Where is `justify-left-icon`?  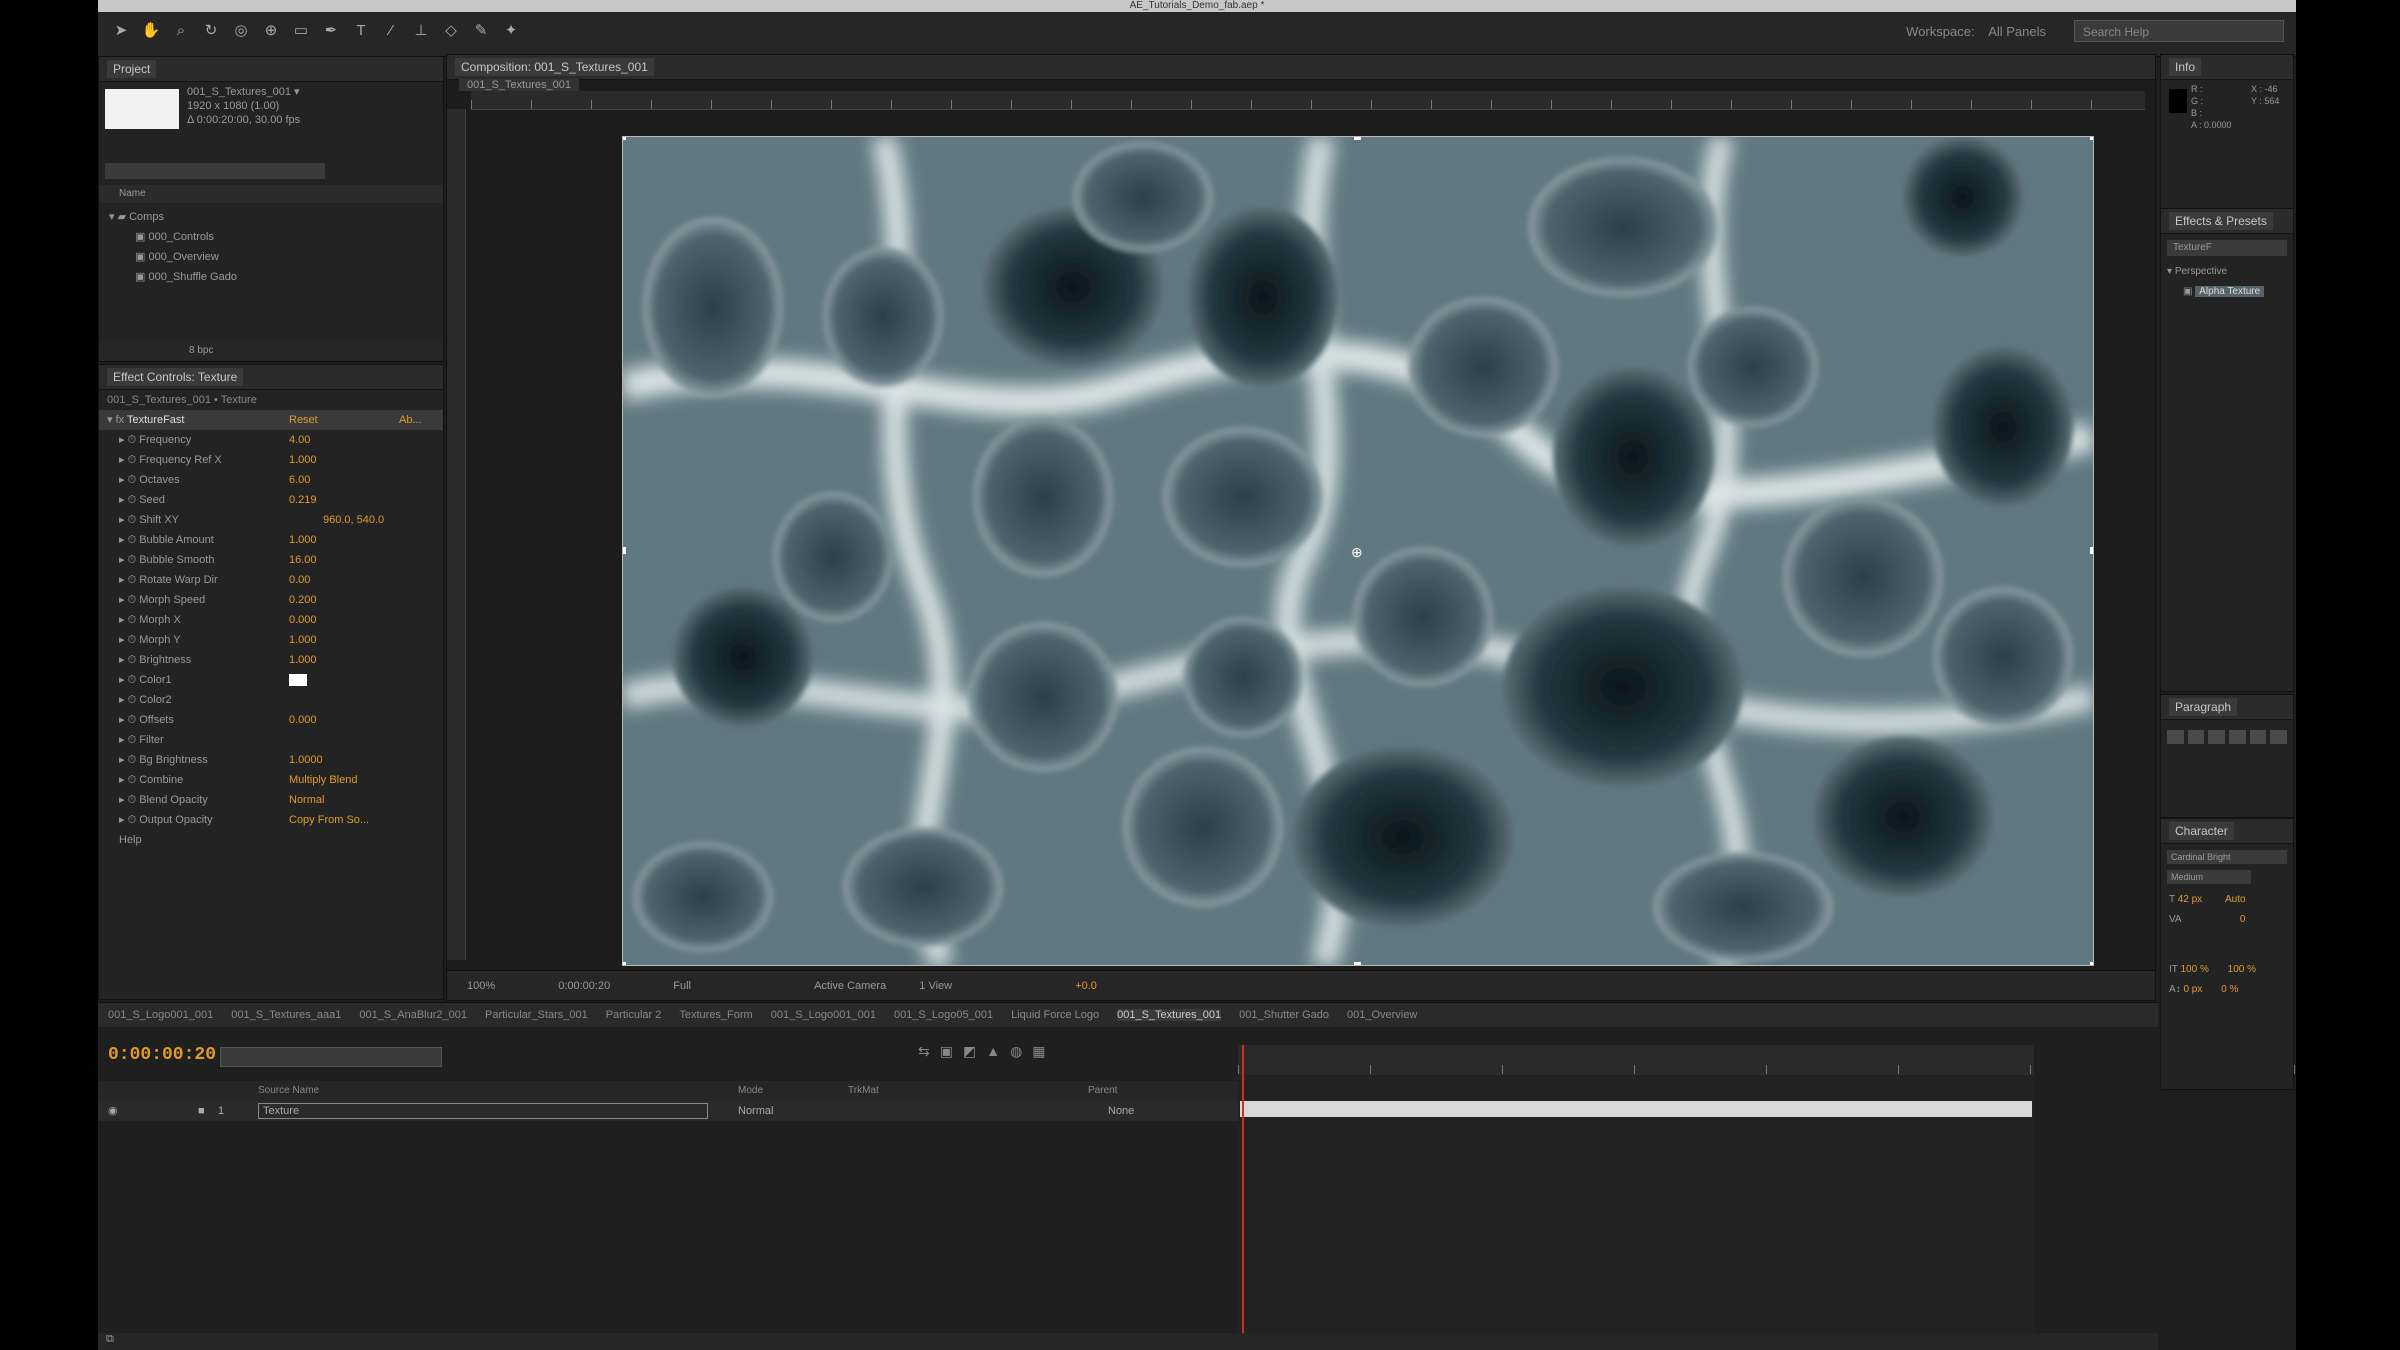
justify-left-icon is located at coordinates (2237, 737).